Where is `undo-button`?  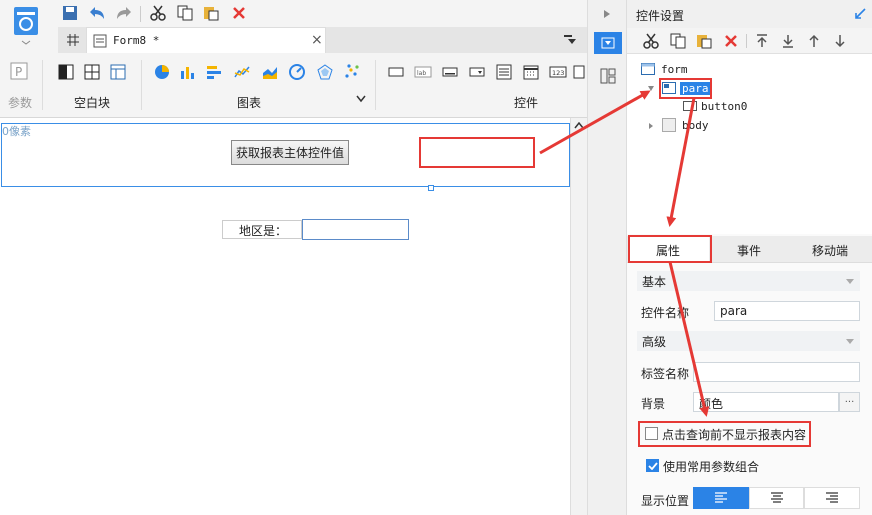 undo-button is located at coordinates (97, 13).